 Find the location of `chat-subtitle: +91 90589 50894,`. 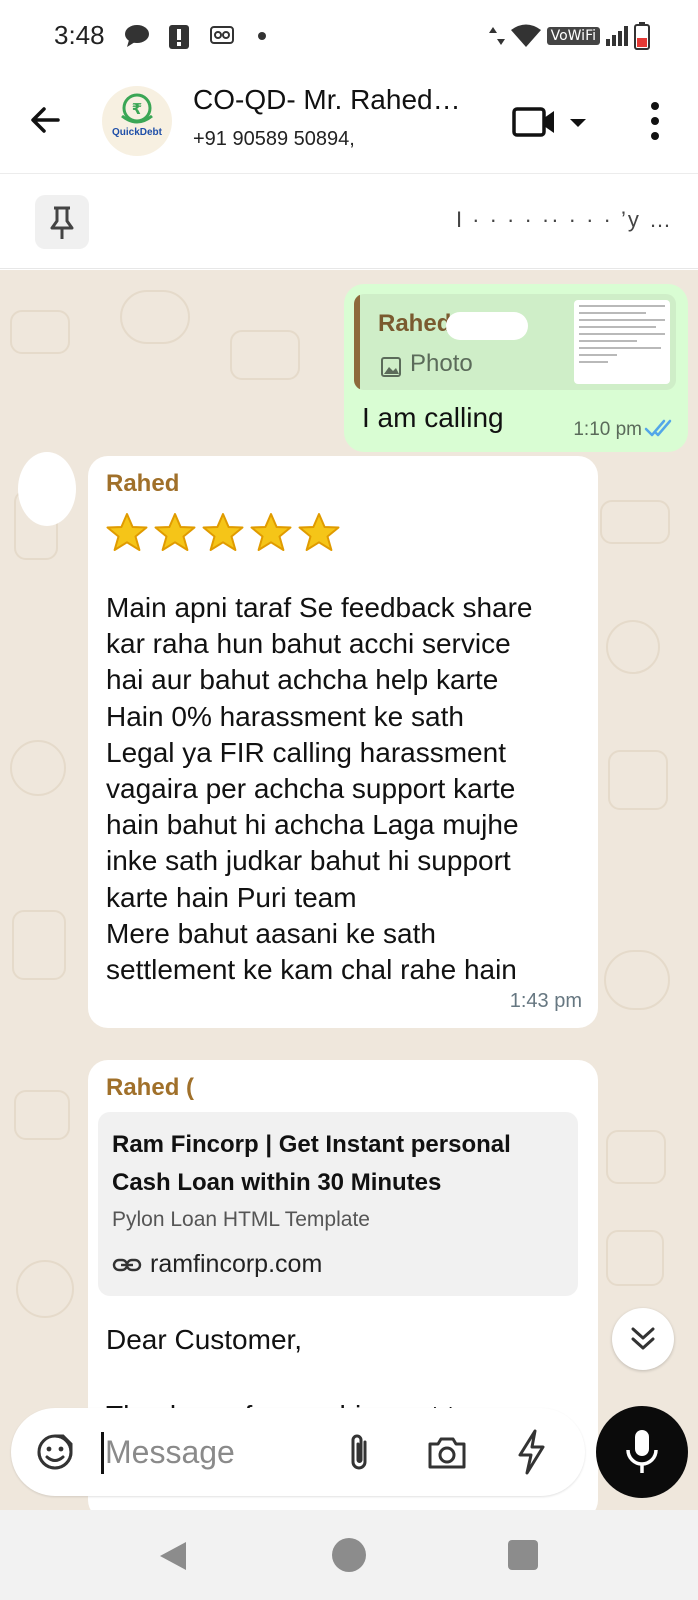

chat-subtitle: +91 90589 50894, is located at coordinates (274, 139).